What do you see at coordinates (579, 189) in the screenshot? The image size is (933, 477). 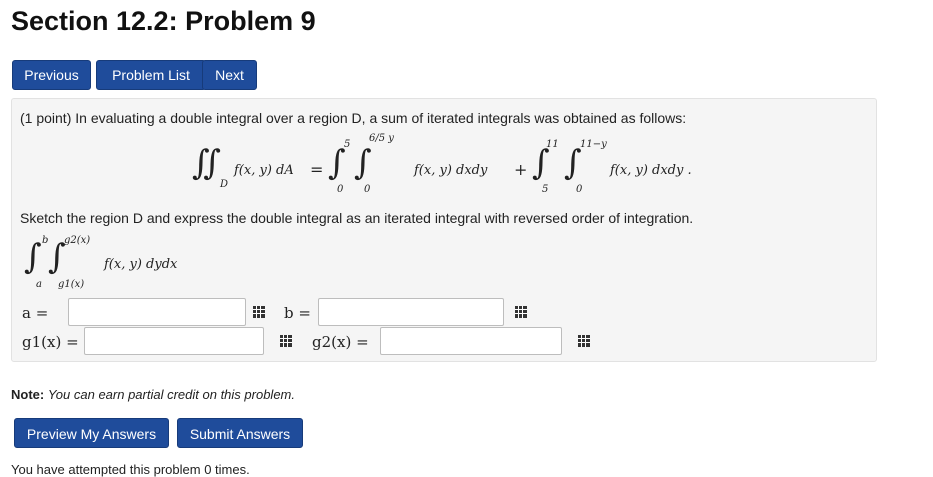 I see `term2-inner-lower: 0` at bounding box center [579, 189].